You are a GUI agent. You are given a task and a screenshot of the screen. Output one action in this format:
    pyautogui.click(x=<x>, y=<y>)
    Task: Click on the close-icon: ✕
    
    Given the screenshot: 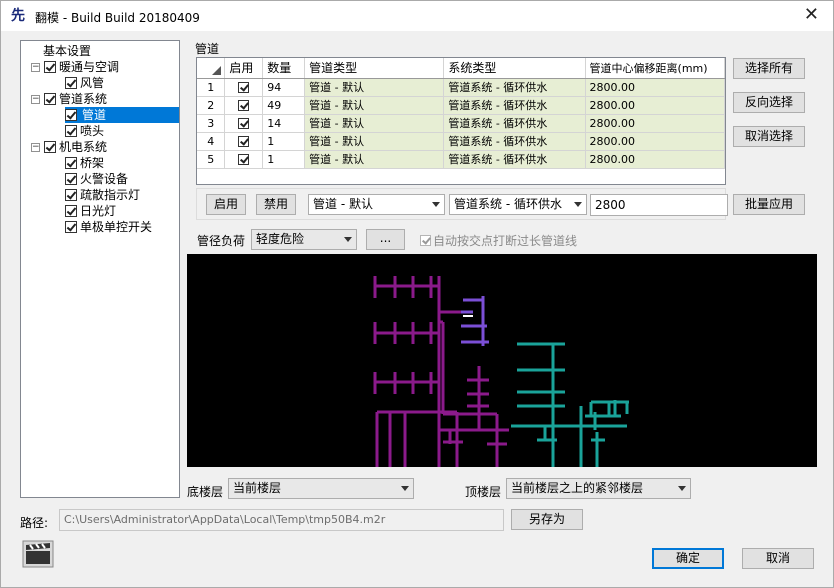 What is the action you would take?
    pyautogui.click(x=811, y=15)
    